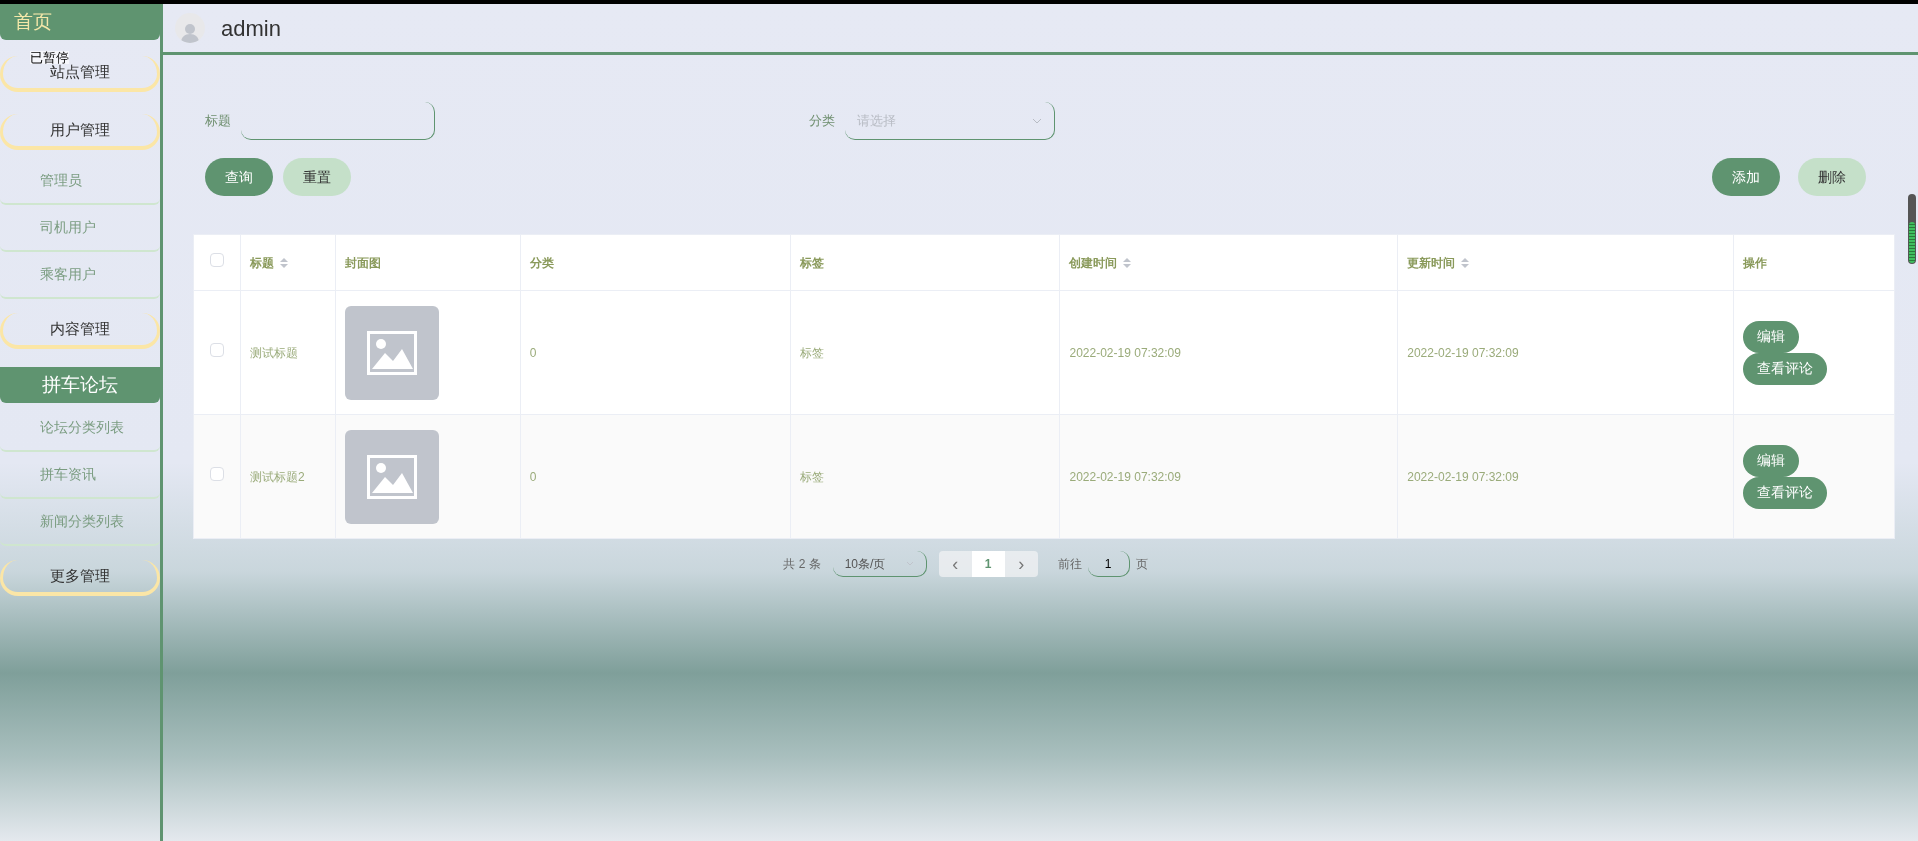 Image resolution: width=1918 pixels, height=841 pixels. What do you see at coordinates (541, 262) in the screenshot?
I see `column-header: 分类` at bounding box center [541, 262].